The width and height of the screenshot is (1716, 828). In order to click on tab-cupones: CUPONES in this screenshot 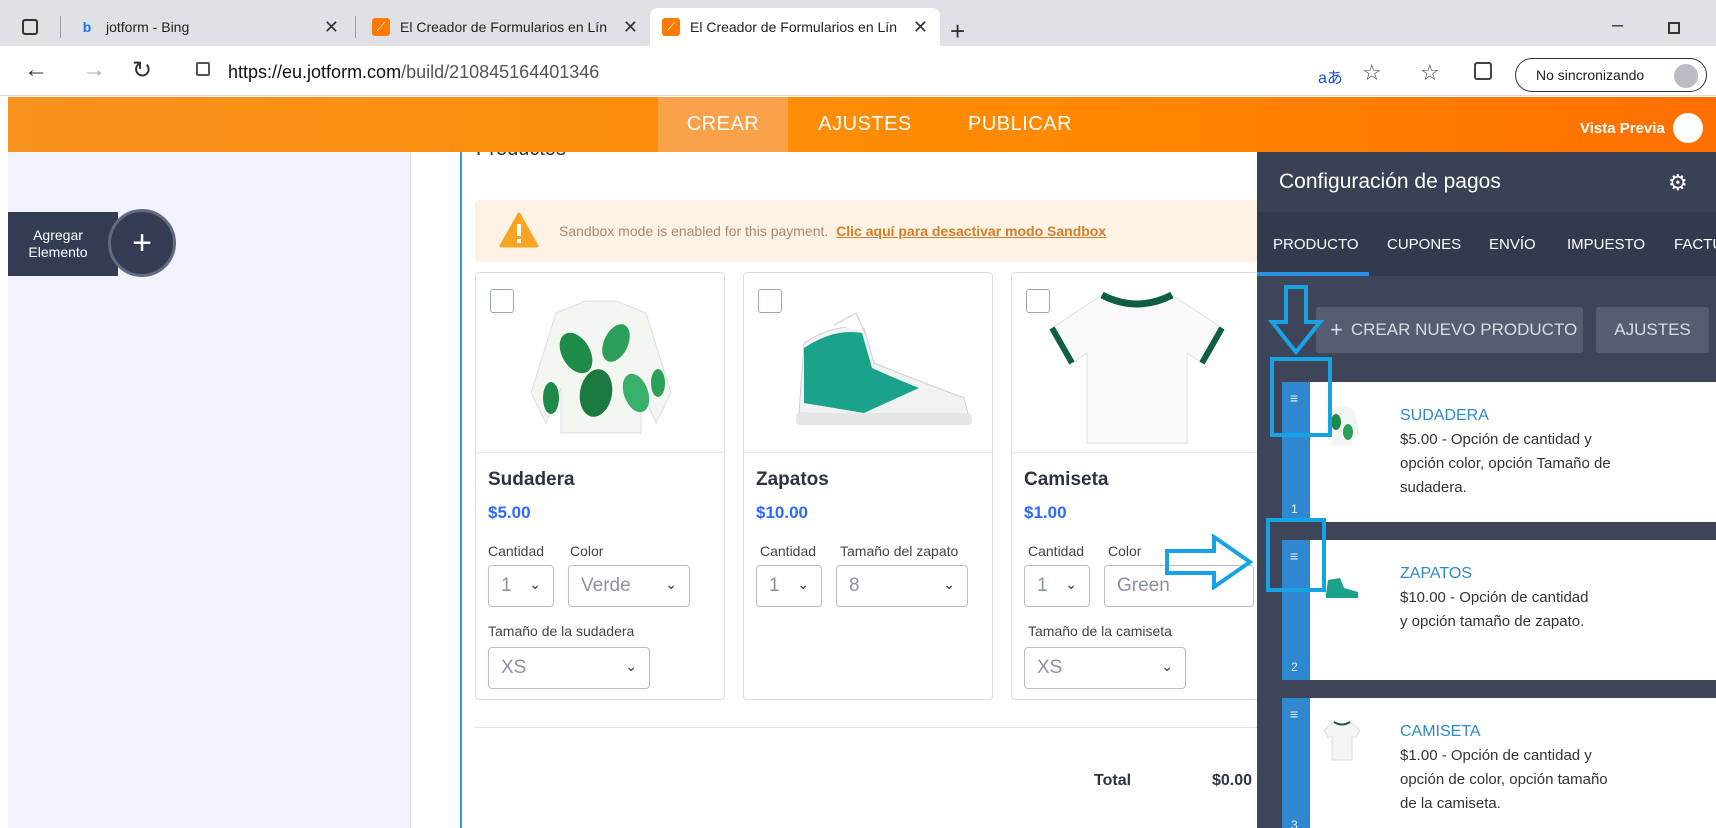, I will do `click(1424, 244)`.